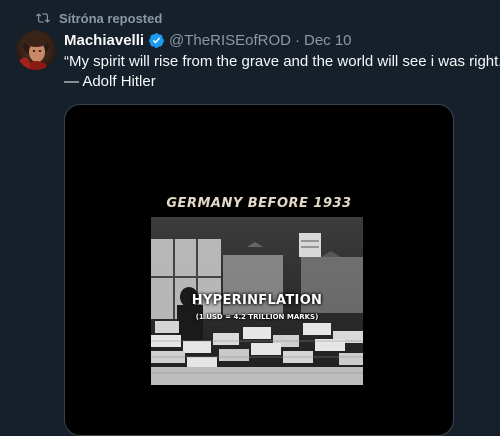  I want to click on overlay-subtitle: (1 USD = 4.2 TRILLION MARKS), so click(257, 317).